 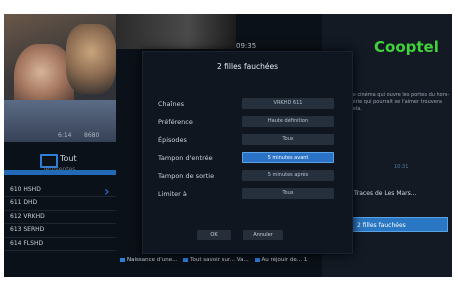 I want to click on live-video-thumbnail: 6:14 8680, so click(x=60, y=78).